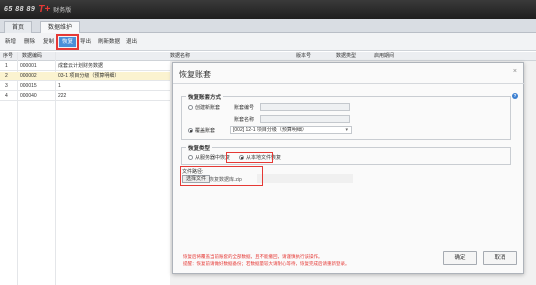  What do you see at coordinates (6, 76) in the screenshot?
I see `row-no: 2` at bounding box center [6, 76].